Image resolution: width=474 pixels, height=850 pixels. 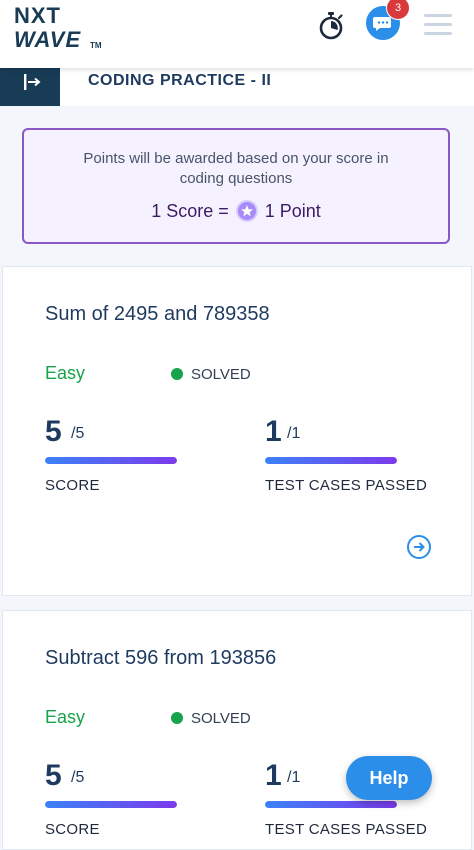 What do you see at coordinates (32, 82) in the screenshot?
I see `exit-arrow-icon` at bounding box center [32, 82].